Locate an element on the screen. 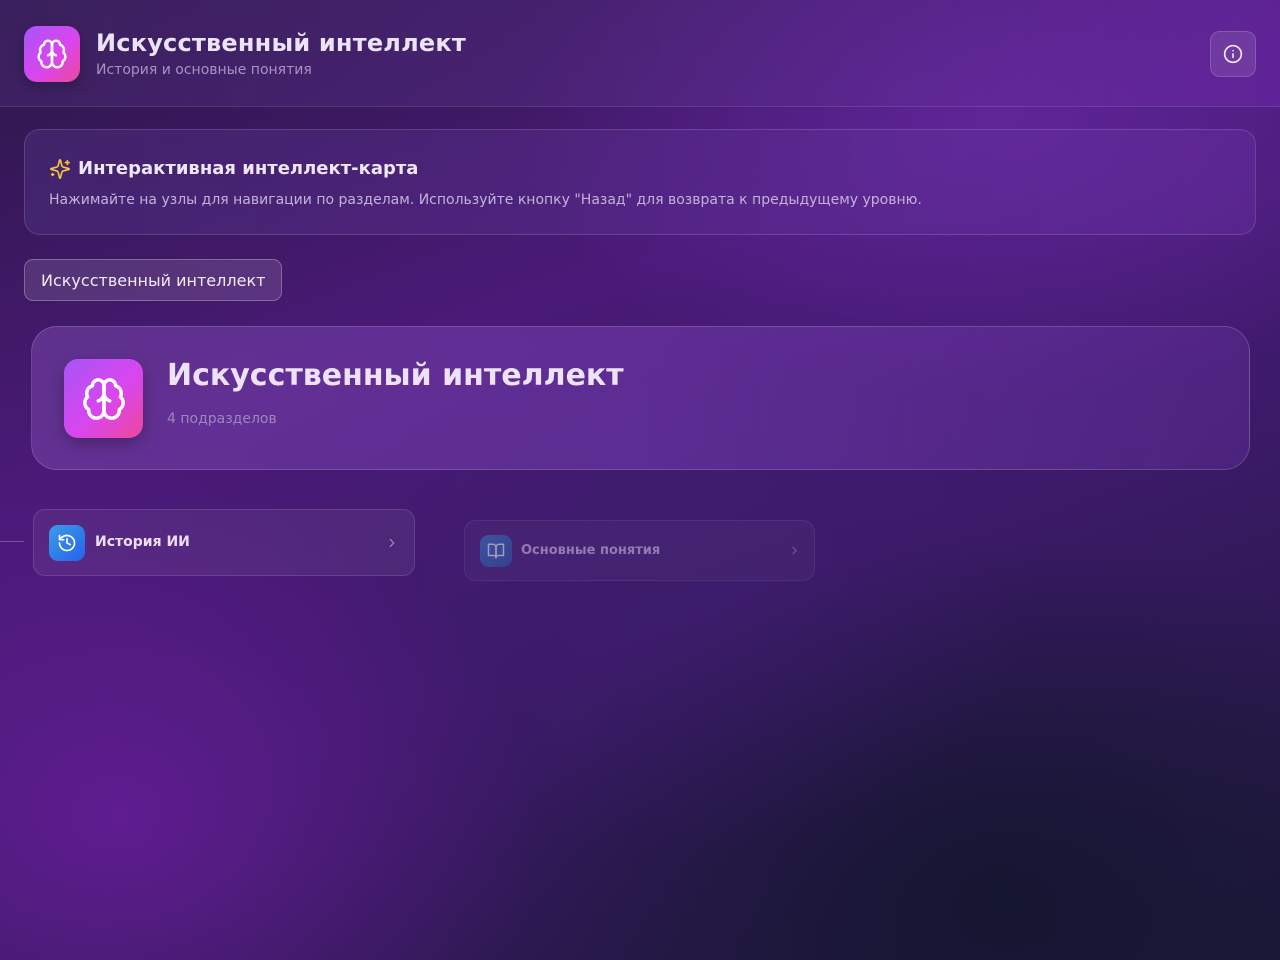 This screenshot has width=1280, height=960. history-icon is located at coordinates (67, 543).